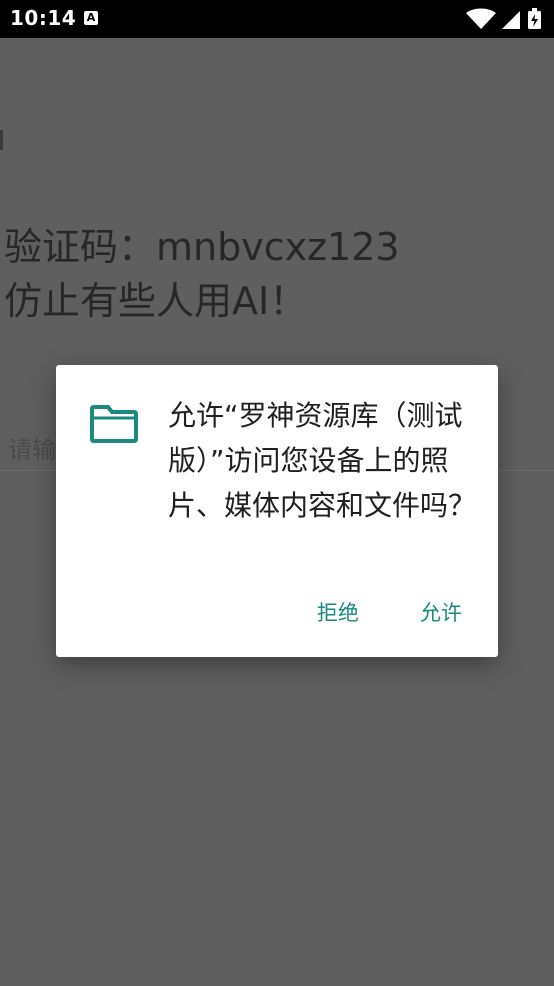  I want to click on wifi-icon, so click(481, 18).